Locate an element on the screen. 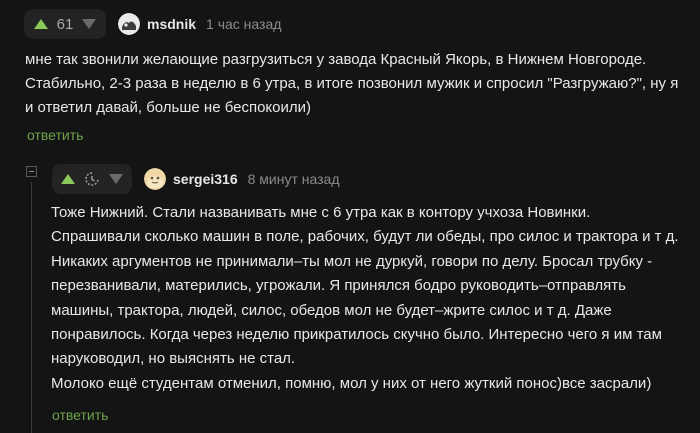 This screenshot has width=700, height=433. pending-rating-icon is located at coordinates (92, 179).